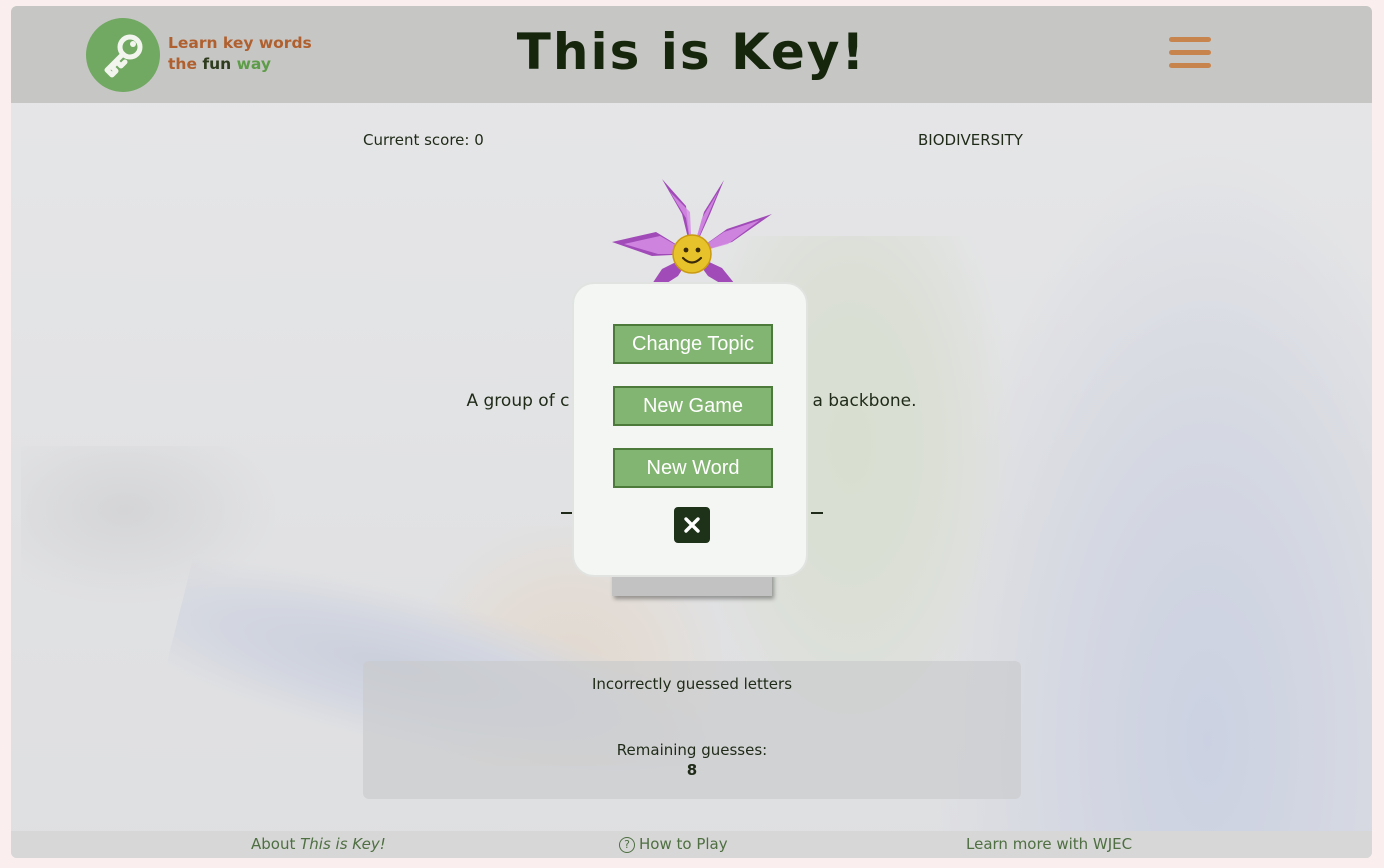 The width and height of the screenshot is (1384, 868). Describe the element at coordinates (1049, 844) in the screenshot. I see `learn-more-link: Learn more with WJEC` at that location.